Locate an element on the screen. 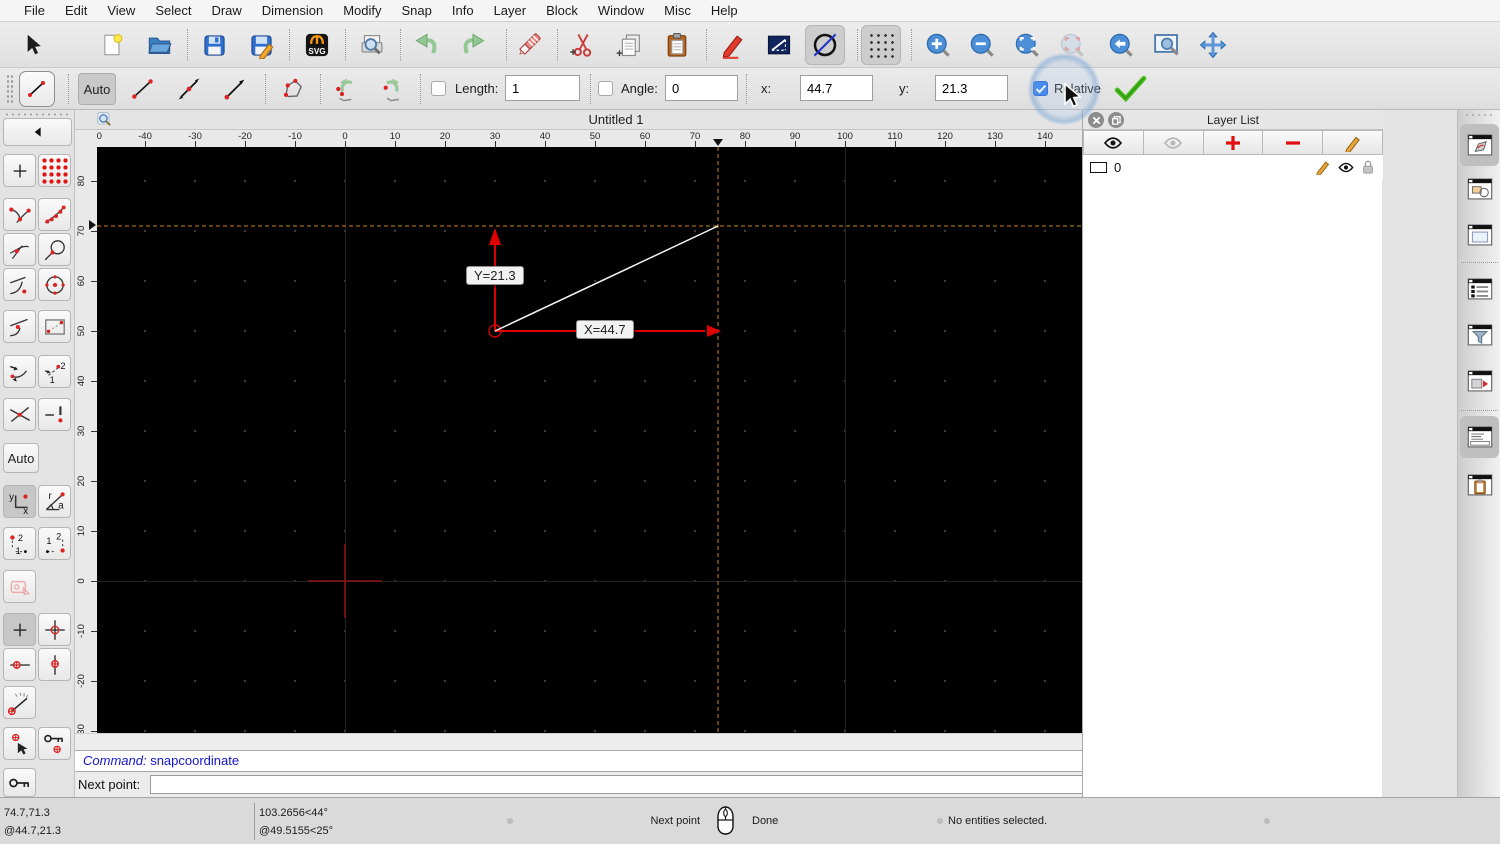 Image resolution: width=1500 pixels, height=844 pixels. sidebar-drag-handle is located at coordinates (36, 114).